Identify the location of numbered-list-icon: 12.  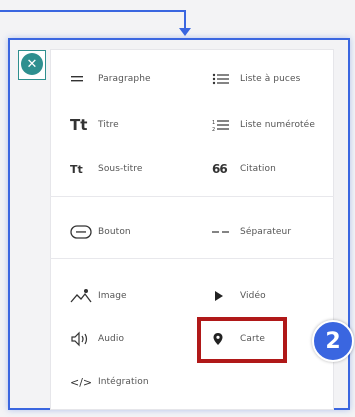
(226, 125).